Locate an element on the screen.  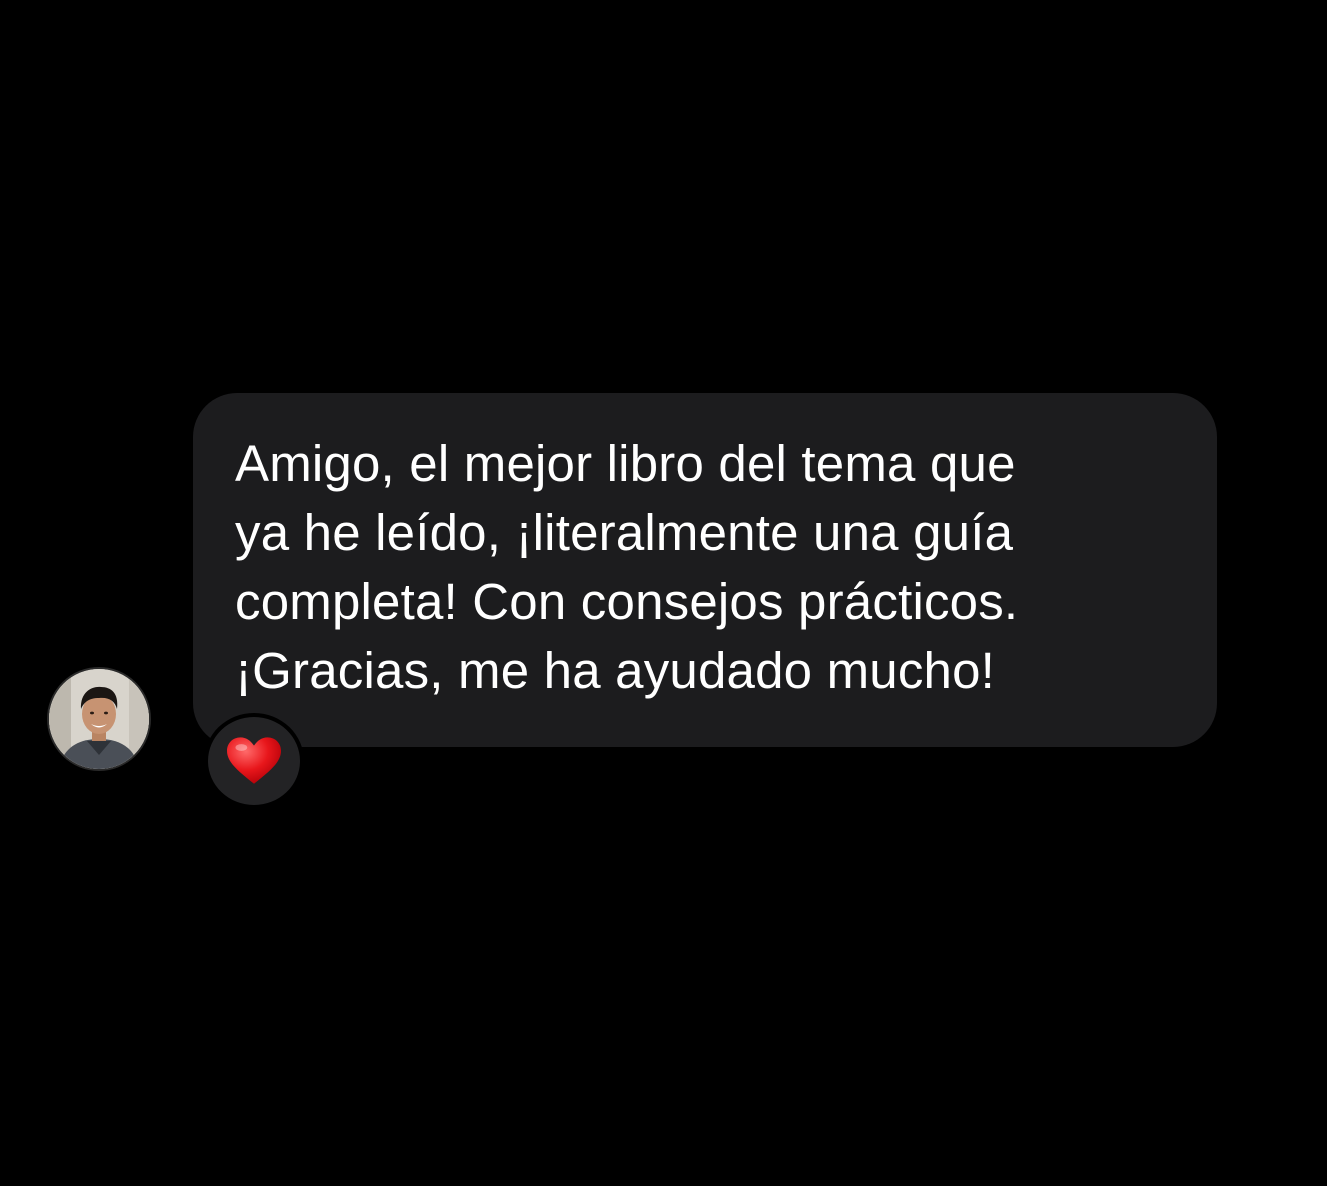
user-avatar-photo is located at coordinates (99, 719).